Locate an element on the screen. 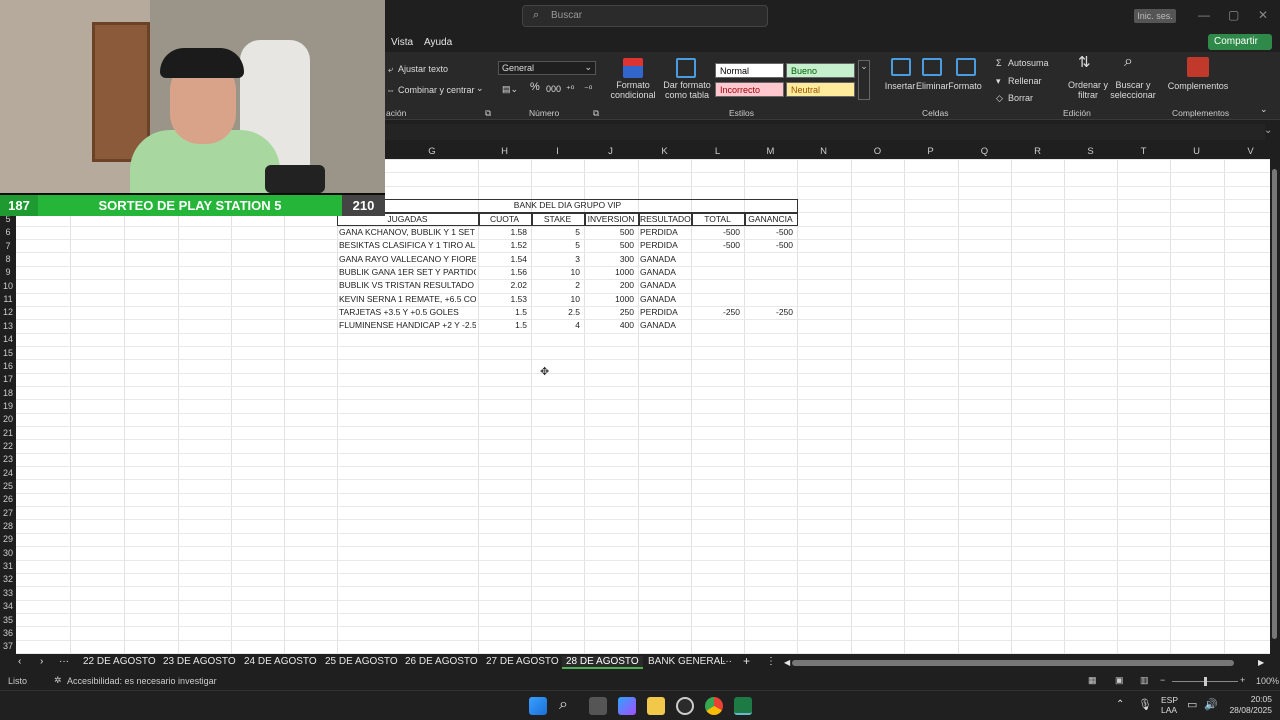 The width and height of the screenshot is (1280, 720). excel-icon is located at coordinates (743, 706).